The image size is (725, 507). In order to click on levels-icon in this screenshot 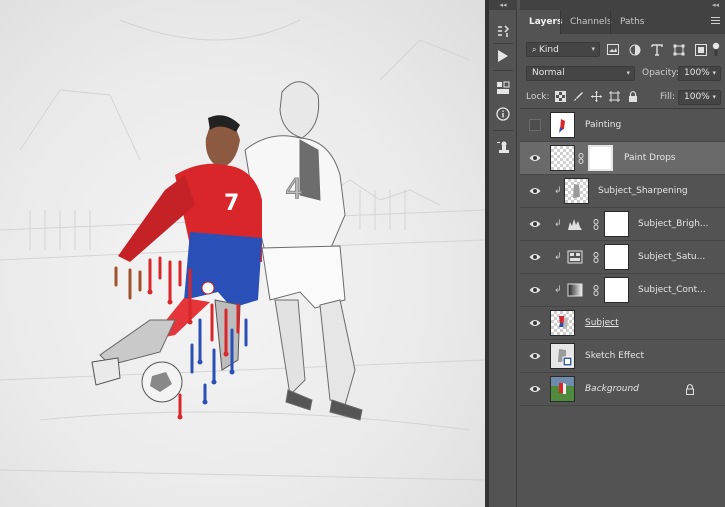, I will do `click(575, 224)`.